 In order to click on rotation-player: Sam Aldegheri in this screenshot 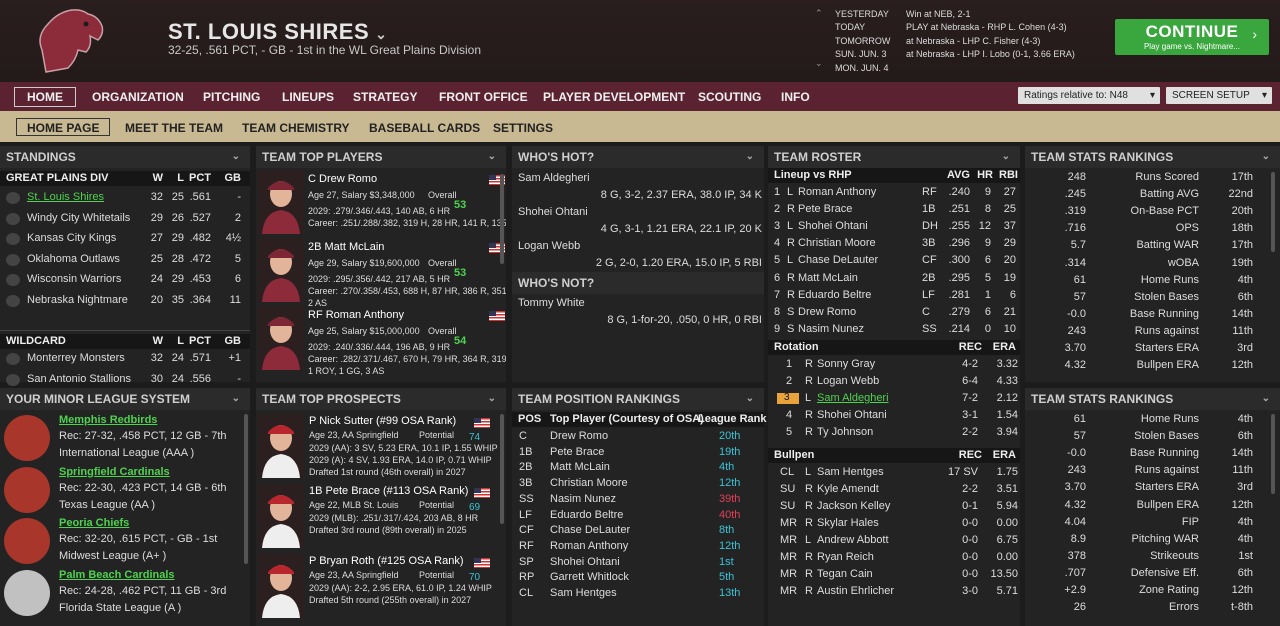, I will do `click(853, 398)`.